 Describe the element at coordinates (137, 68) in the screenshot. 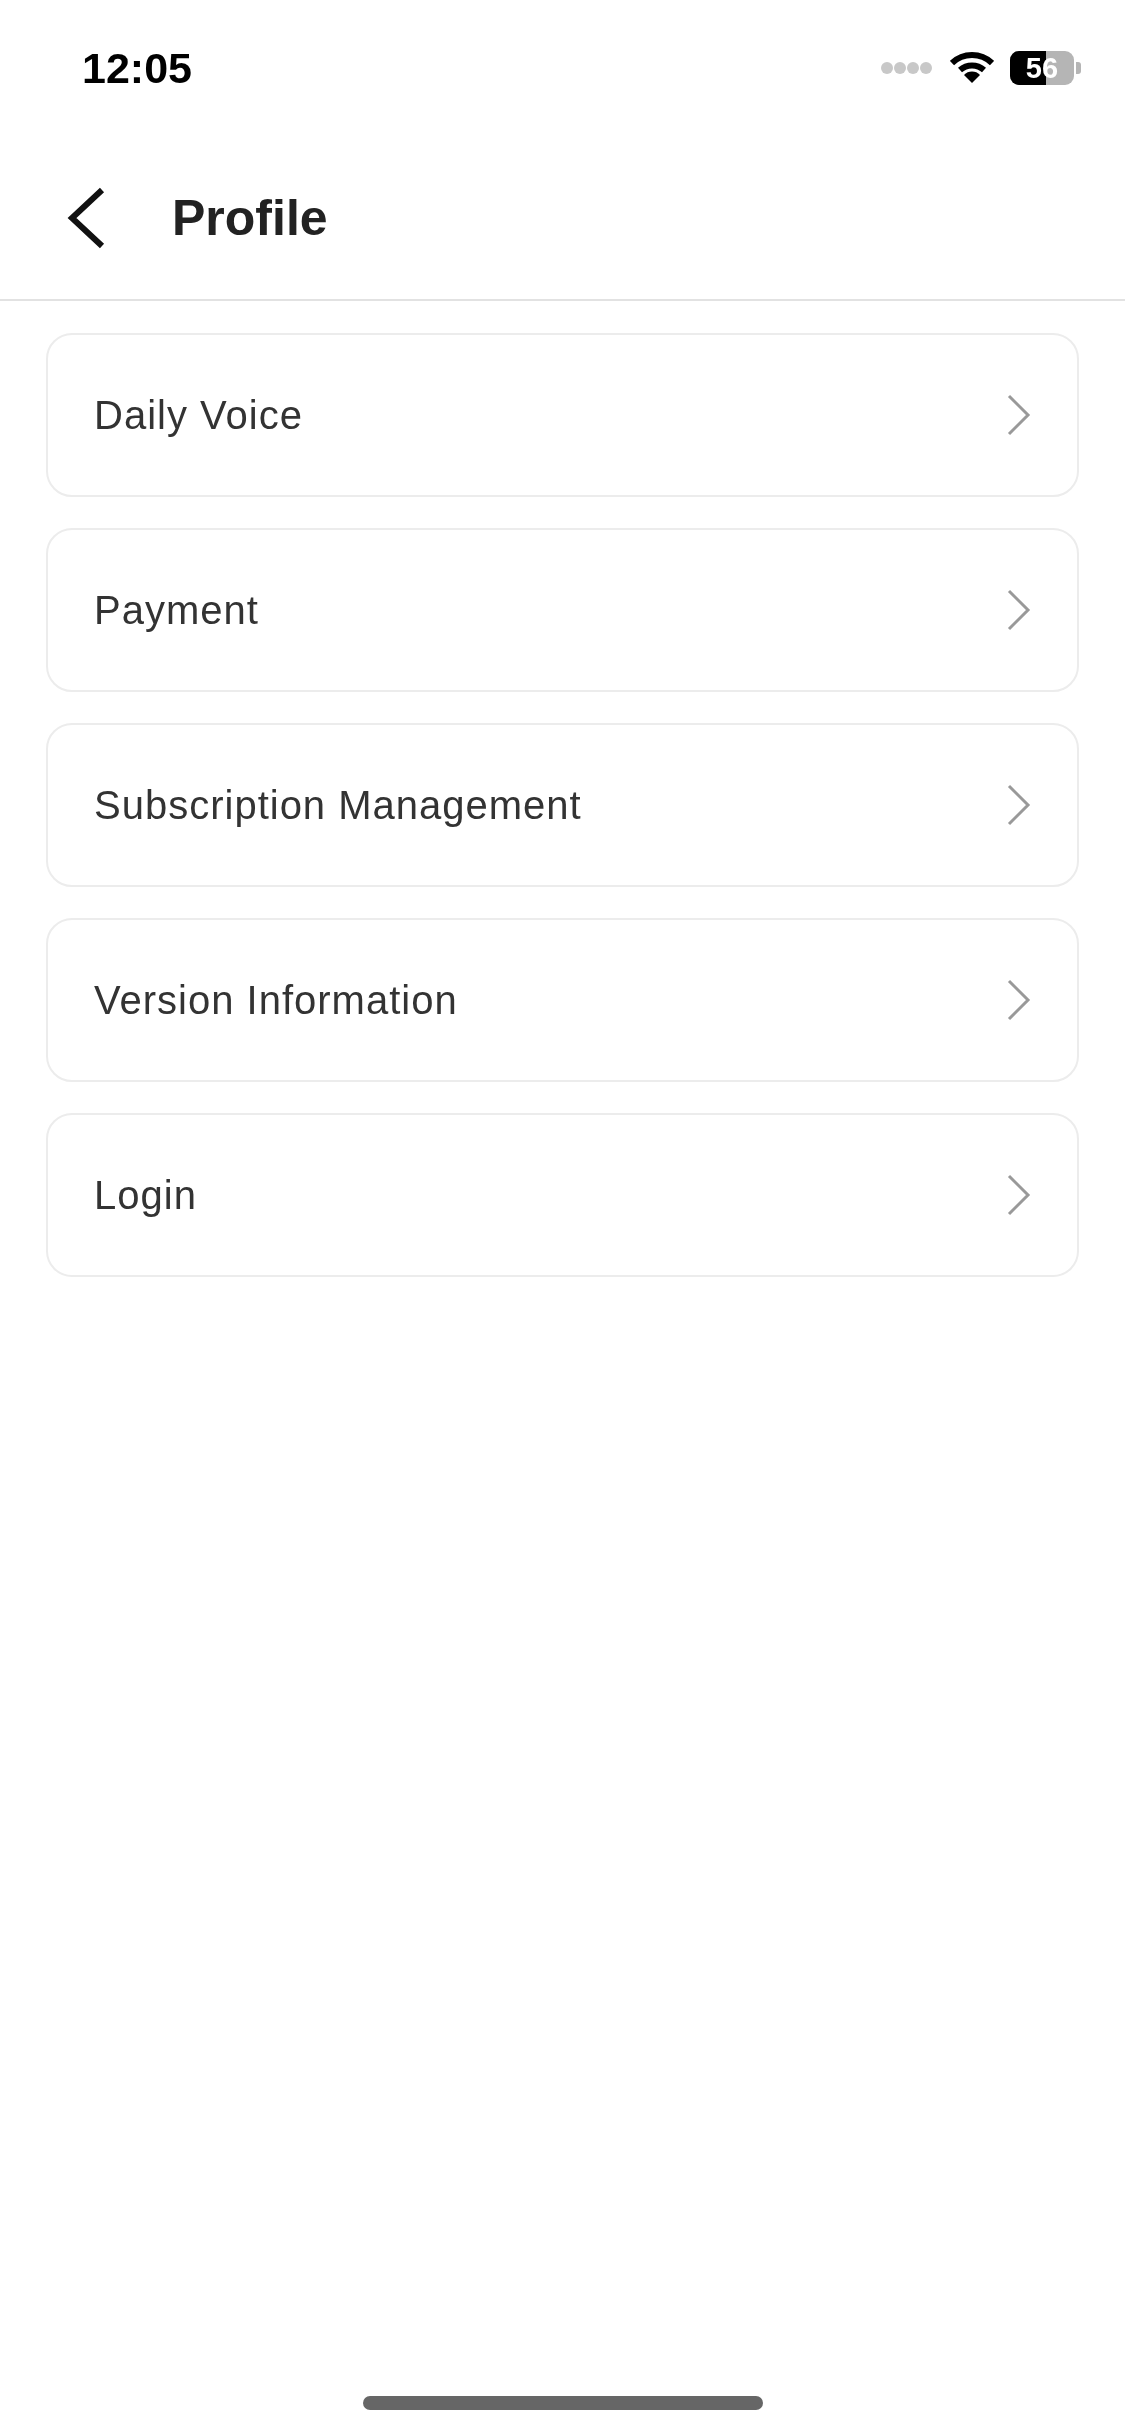

I see `status-time: 12:05` at that location.